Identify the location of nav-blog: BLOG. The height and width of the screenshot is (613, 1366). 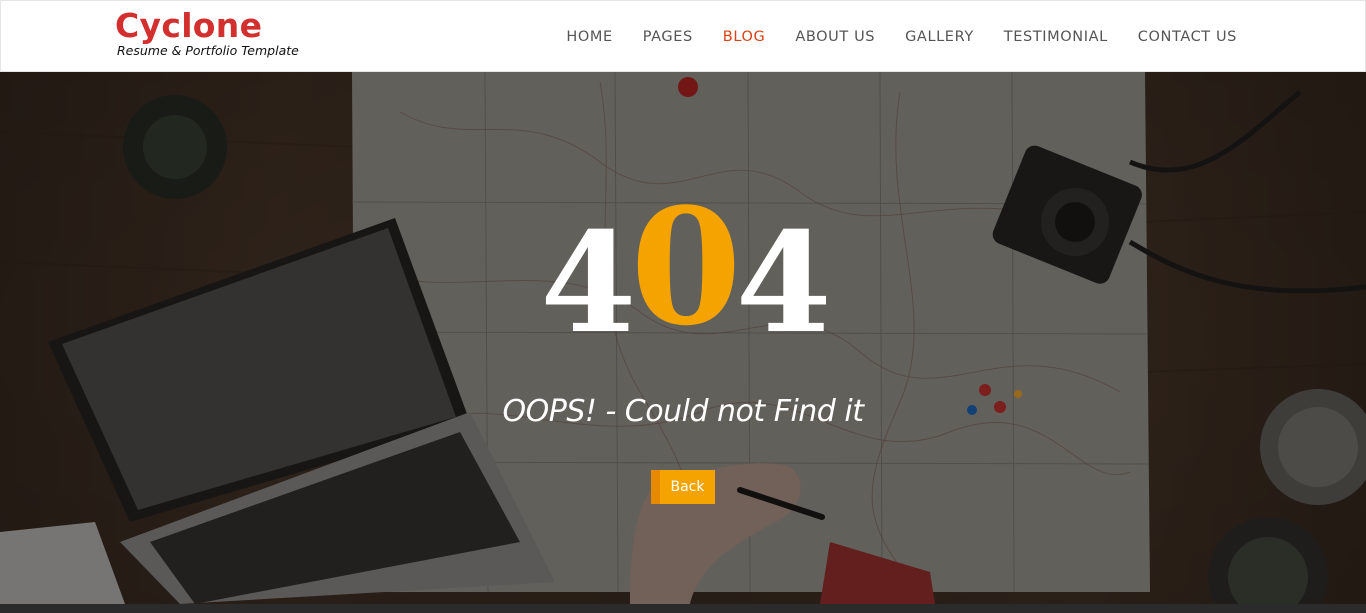
(744, 37).